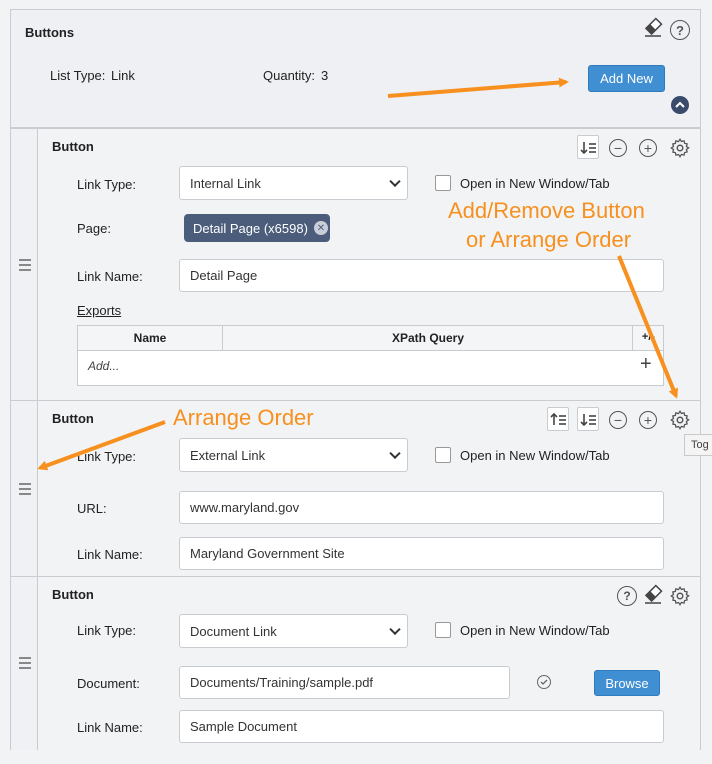  Describe the element at coordinates (101, 445) in the screenshot. I see `arrow-to-drag-handle` at that location.